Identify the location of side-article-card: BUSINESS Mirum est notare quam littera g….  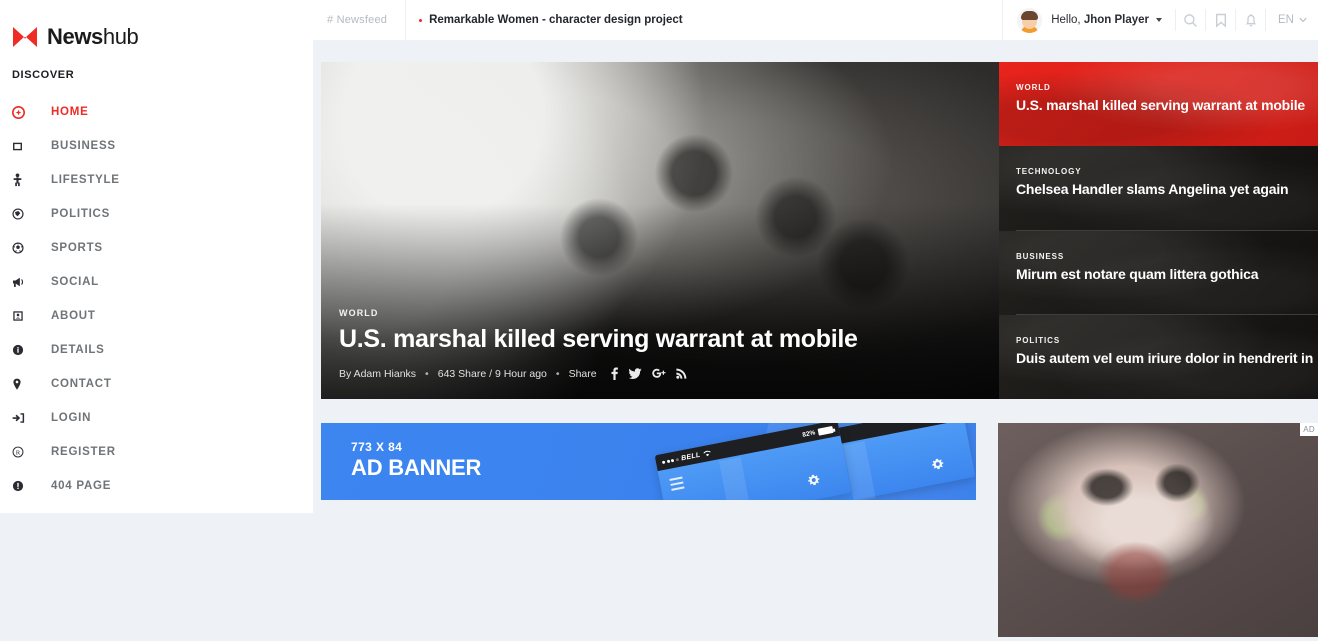
(1158, 272).